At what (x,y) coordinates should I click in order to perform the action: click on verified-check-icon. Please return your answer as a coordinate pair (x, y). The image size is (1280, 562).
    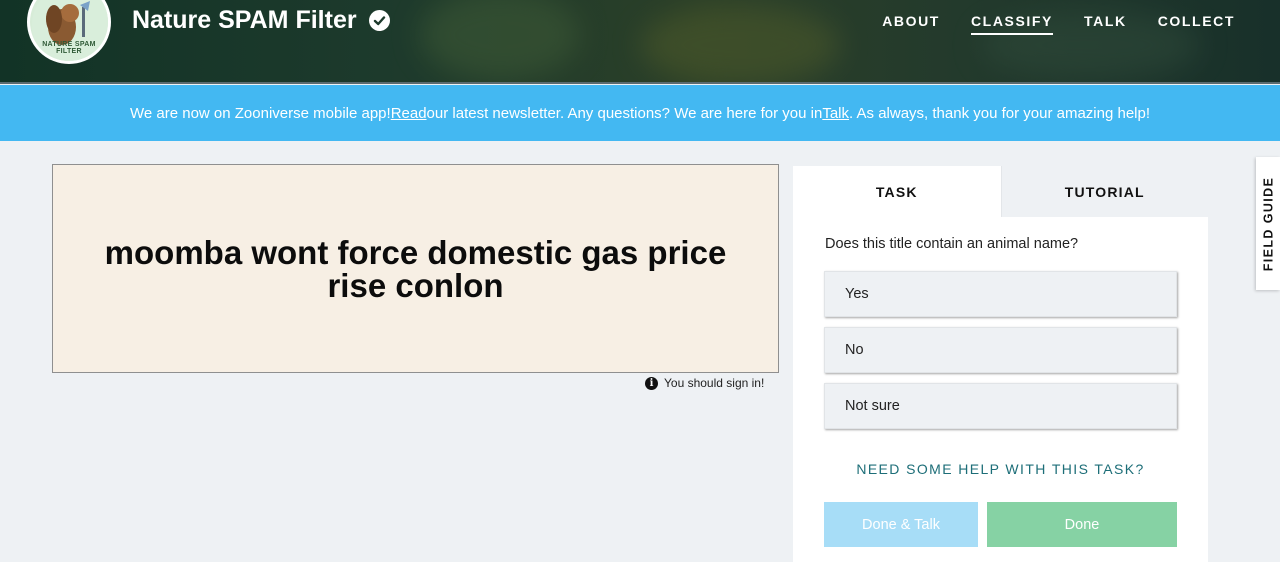
    Looking at the image, I should click on (379, 20).